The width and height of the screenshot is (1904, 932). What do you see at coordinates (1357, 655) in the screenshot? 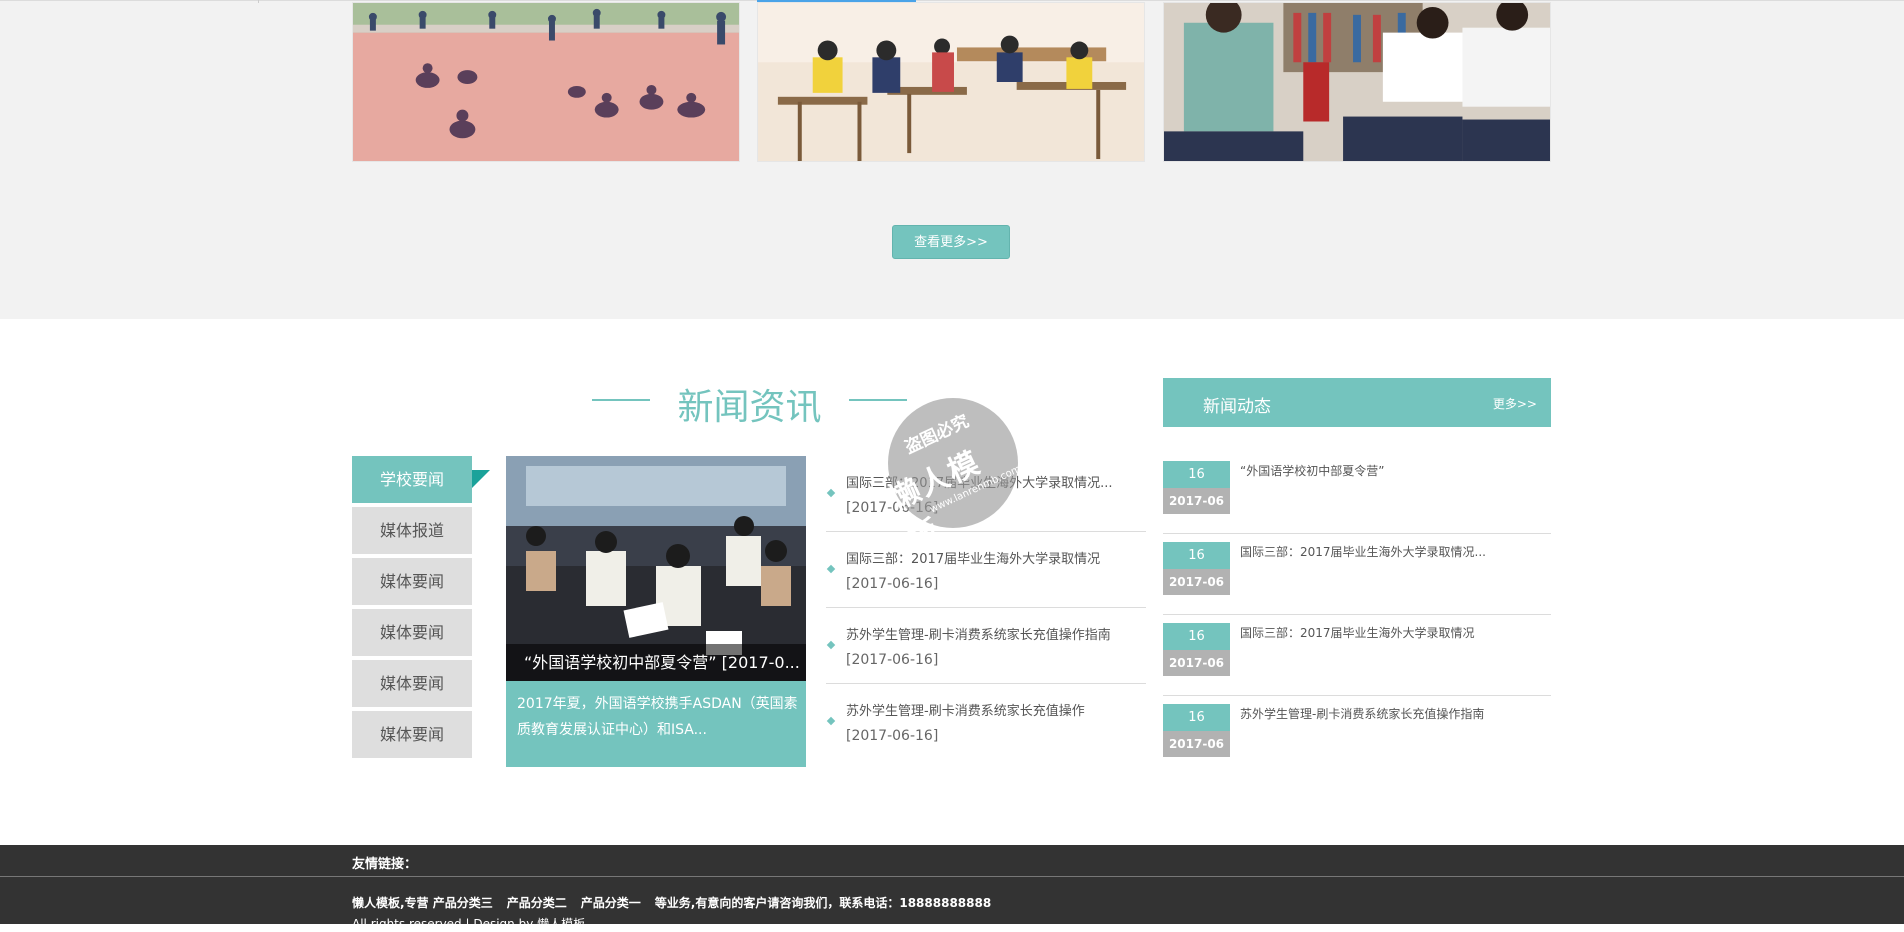
I see `list-item: 16 2017-06 国际三部：2017届毕业生海外大学录取情况` at bounding box center [1357, 655].